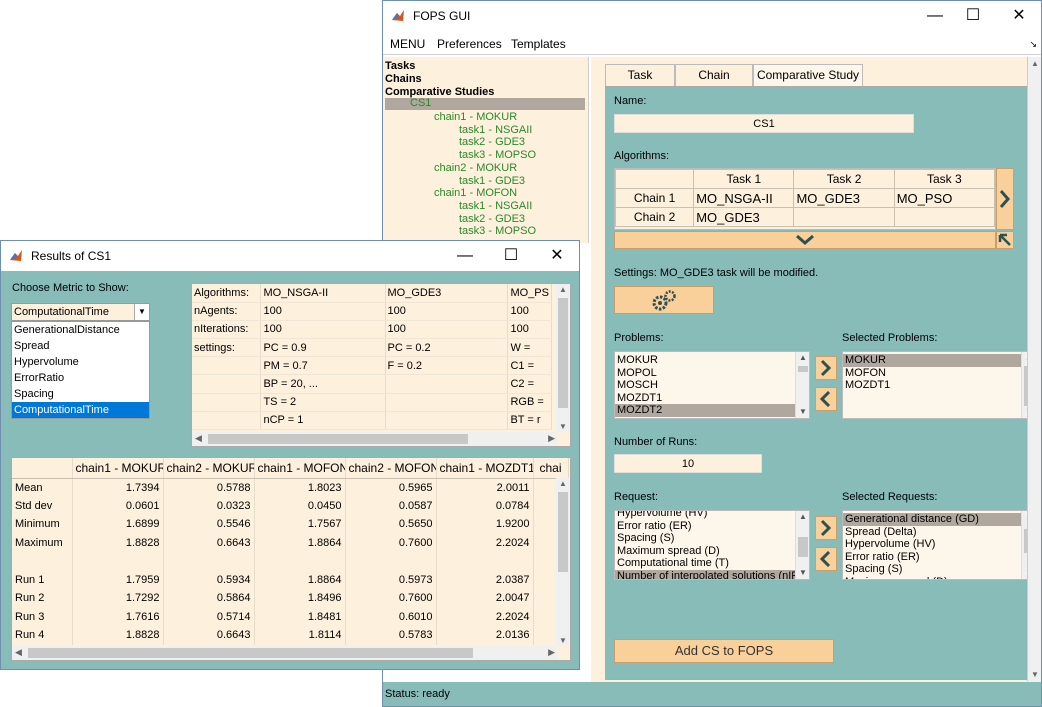 Image resolution: width=1042 pixels, height=707 pixels. What do you see at coordinates (826, 368) in the screenshot?
I see `add-problem-button` at bounding box center [826, 368].